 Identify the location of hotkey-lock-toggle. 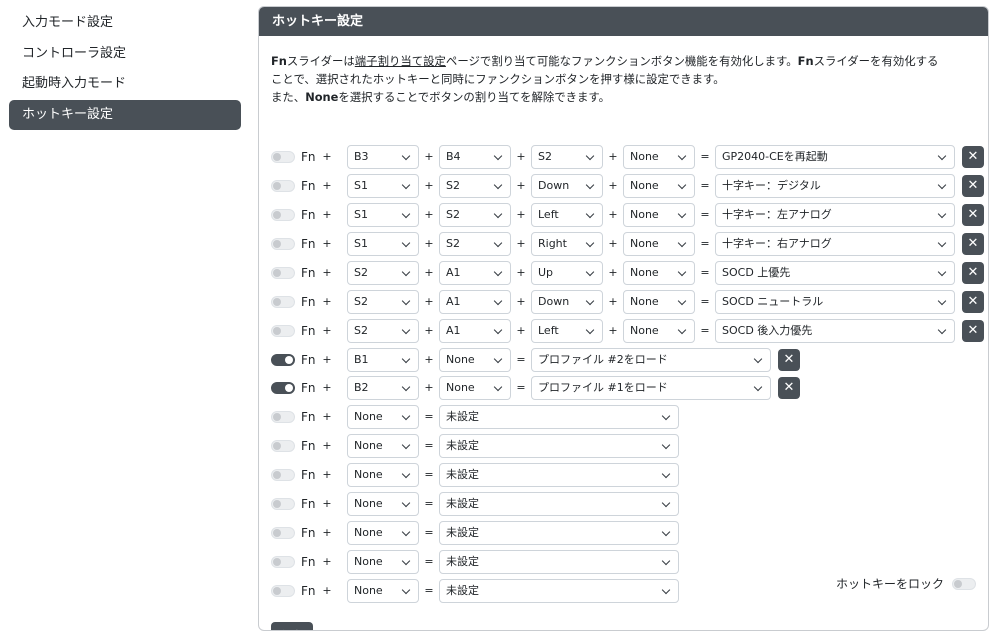
(964, 584).